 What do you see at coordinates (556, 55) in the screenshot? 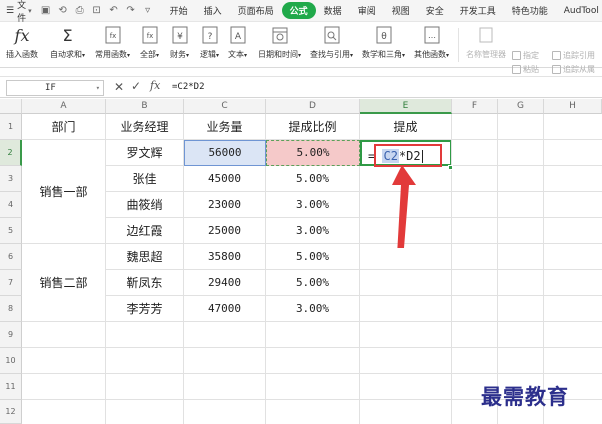
I see `trace-precedents-icon` at bounding box center [556, 55].